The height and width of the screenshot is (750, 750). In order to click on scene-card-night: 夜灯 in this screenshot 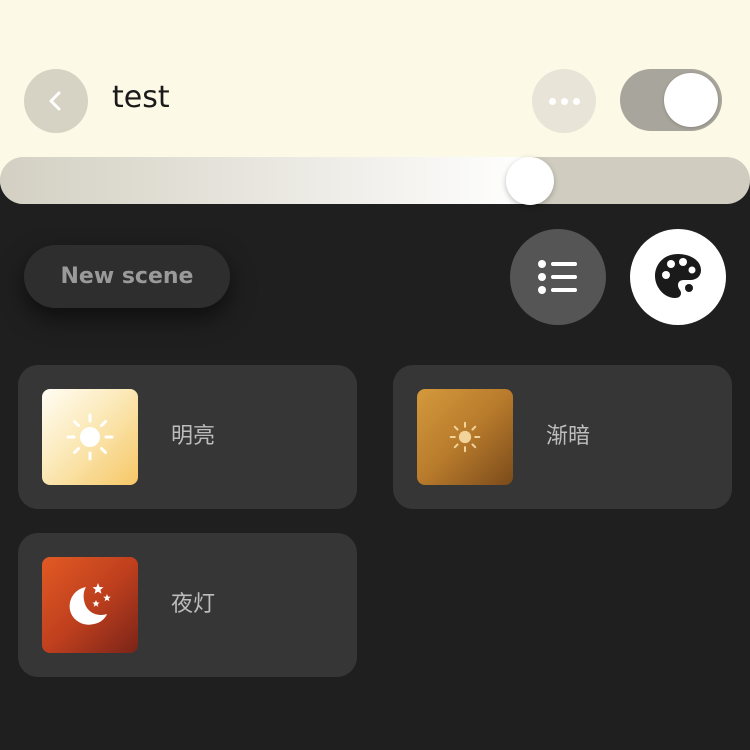, I will do `click(187, 605)`.